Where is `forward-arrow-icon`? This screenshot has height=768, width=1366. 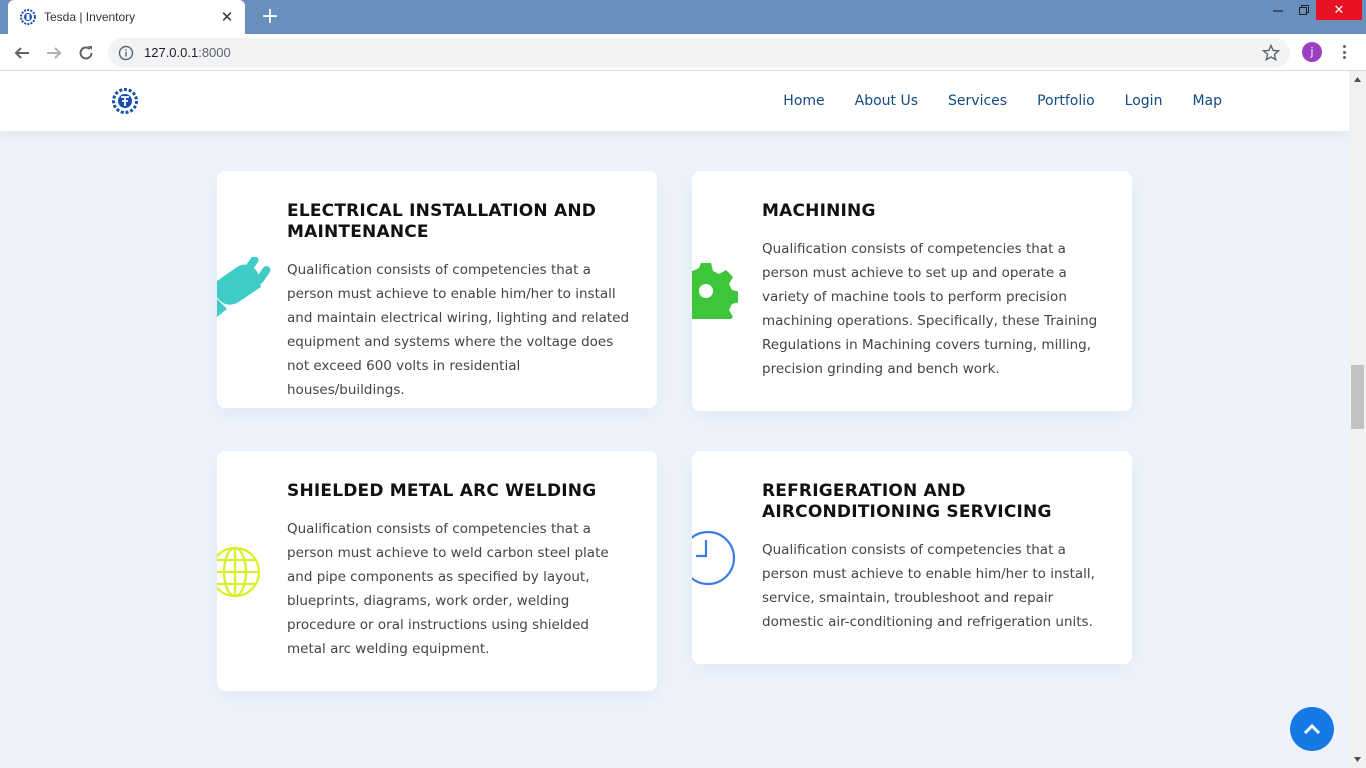
forward-arrow-icon is located at coordinates (54, 53).